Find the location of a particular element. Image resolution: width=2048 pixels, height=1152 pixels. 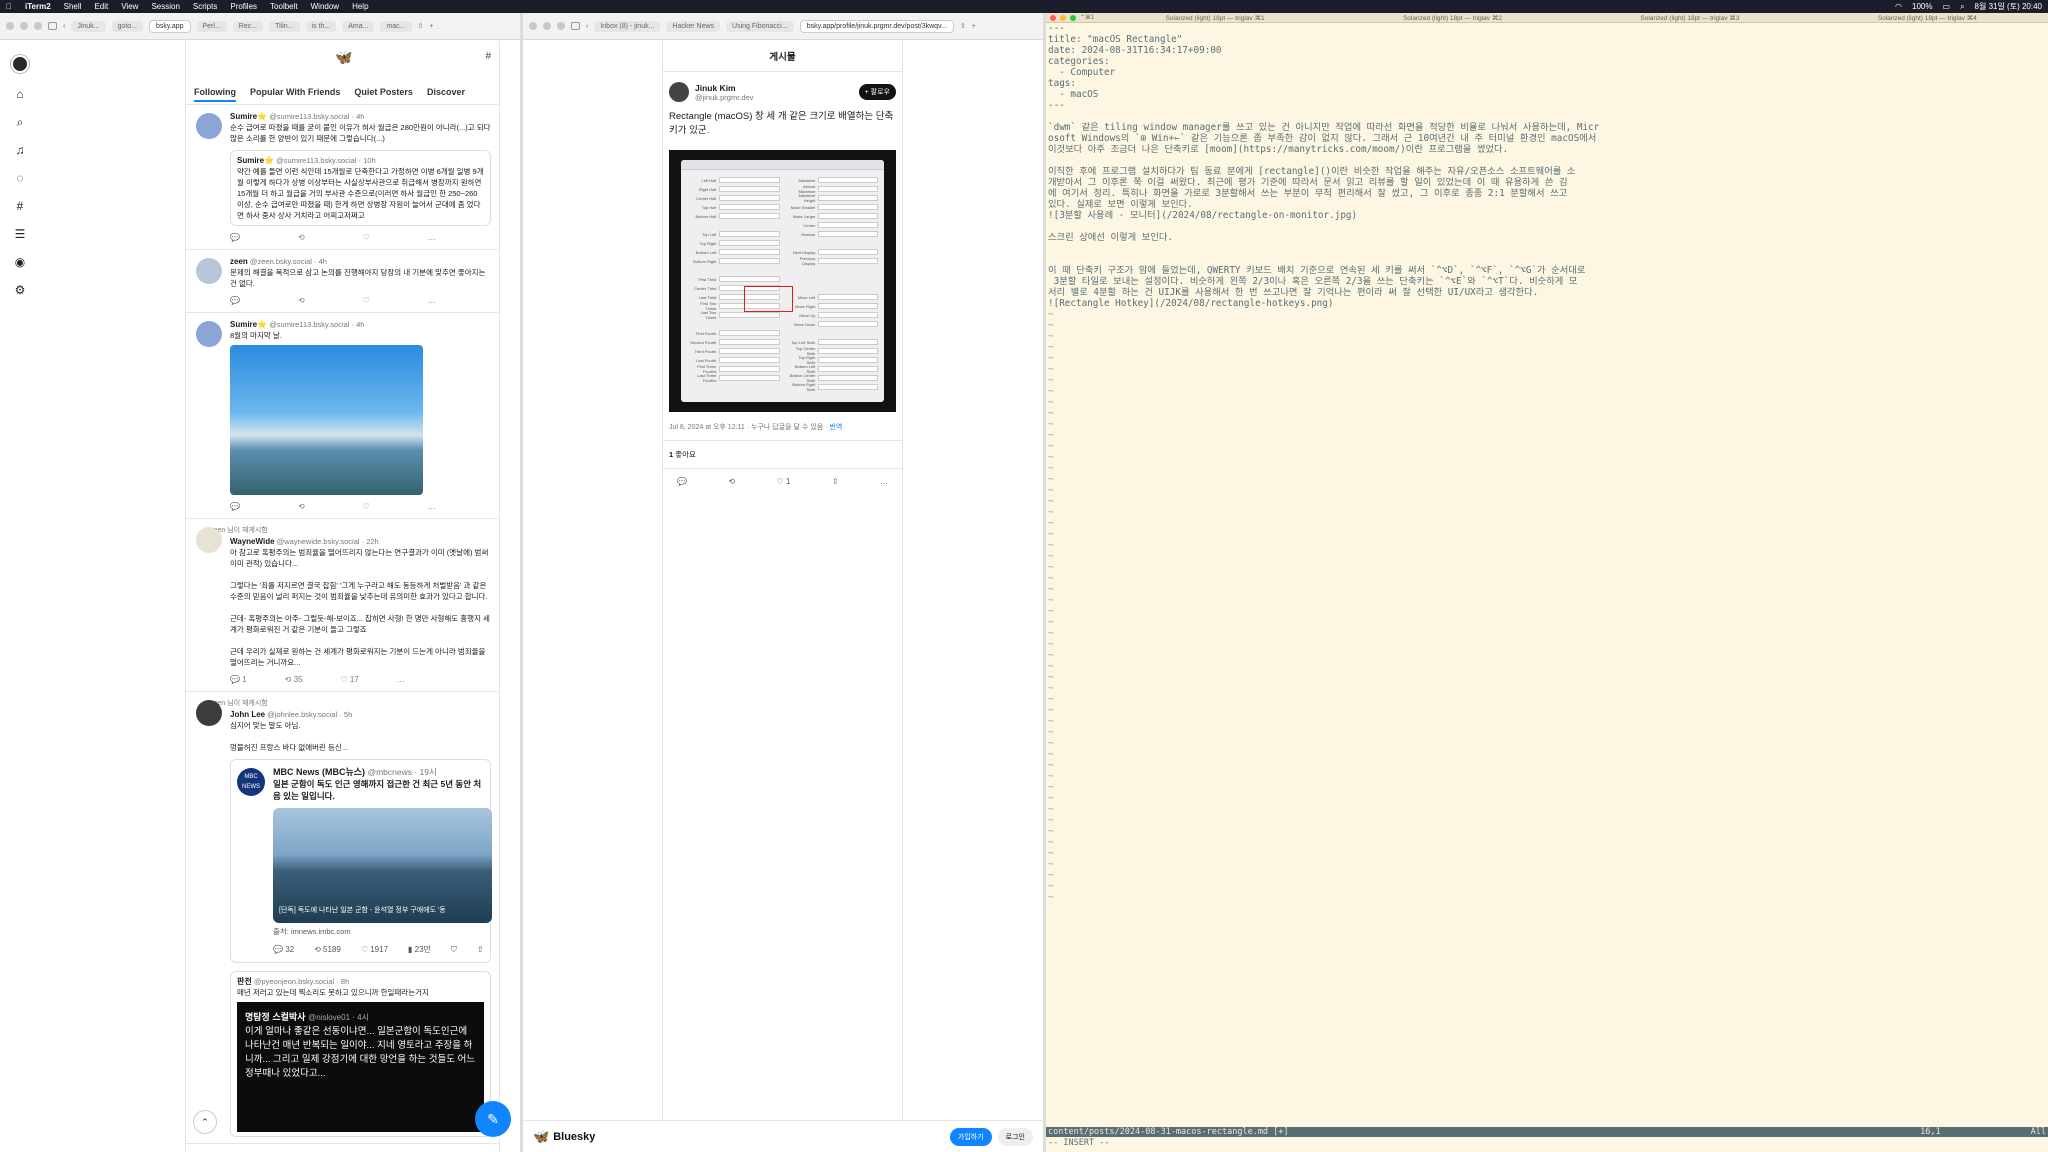

terminal-tab: Solarized (light) 18pt — triglav ⌘1 is located at coordinates (1214, 18).